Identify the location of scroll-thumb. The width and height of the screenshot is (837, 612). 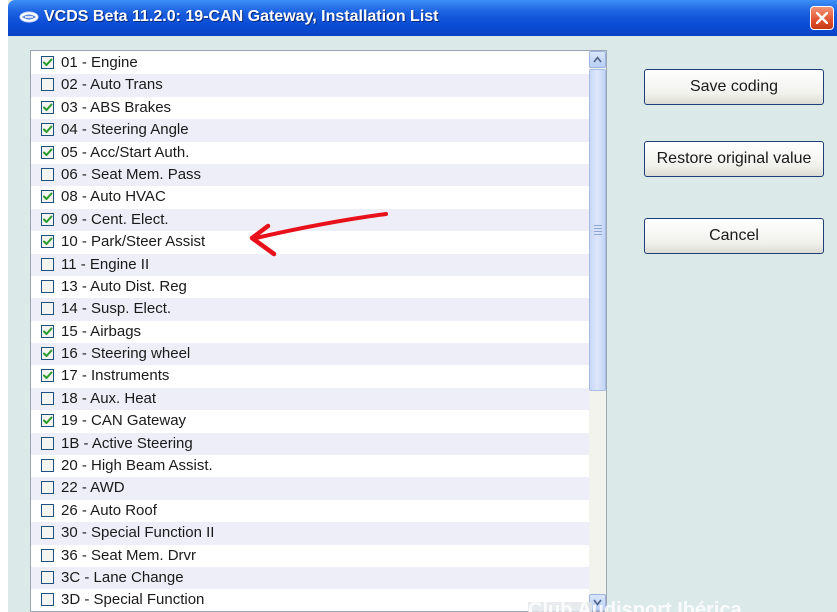
(597, 230).